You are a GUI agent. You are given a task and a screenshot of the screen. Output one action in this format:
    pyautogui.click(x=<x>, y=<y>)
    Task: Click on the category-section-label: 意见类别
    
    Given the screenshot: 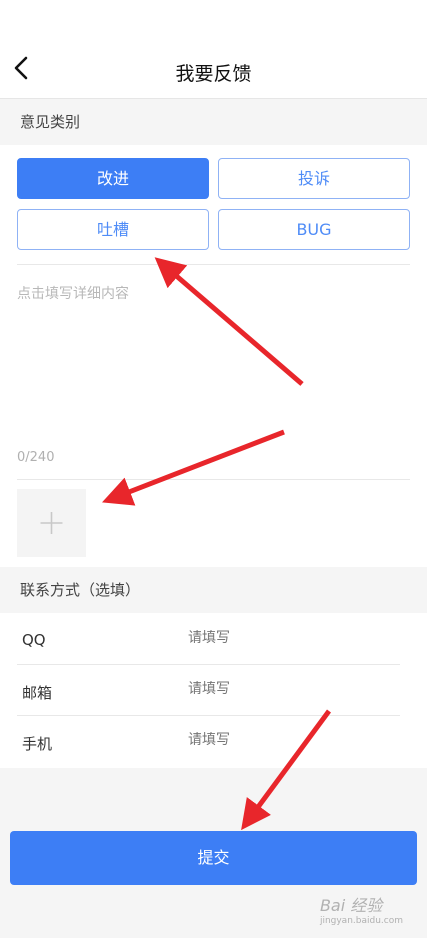 What is the action you would take?
    pyautogui.click(x=213, y=122)
    